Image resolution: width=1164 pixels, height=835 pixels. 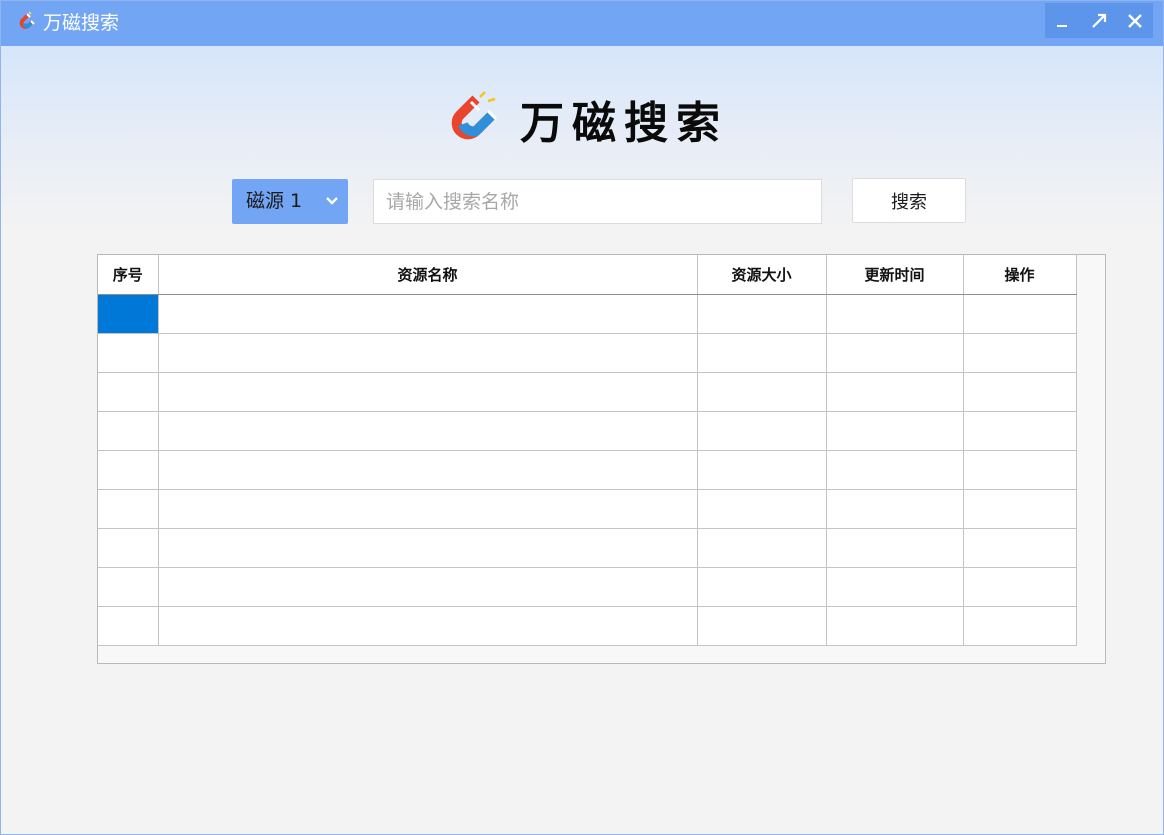 What do you see at coordinates (894, 275) in the screenshot?
I see `column-header-updated: 更新时间` at bounding box center [894, 275].